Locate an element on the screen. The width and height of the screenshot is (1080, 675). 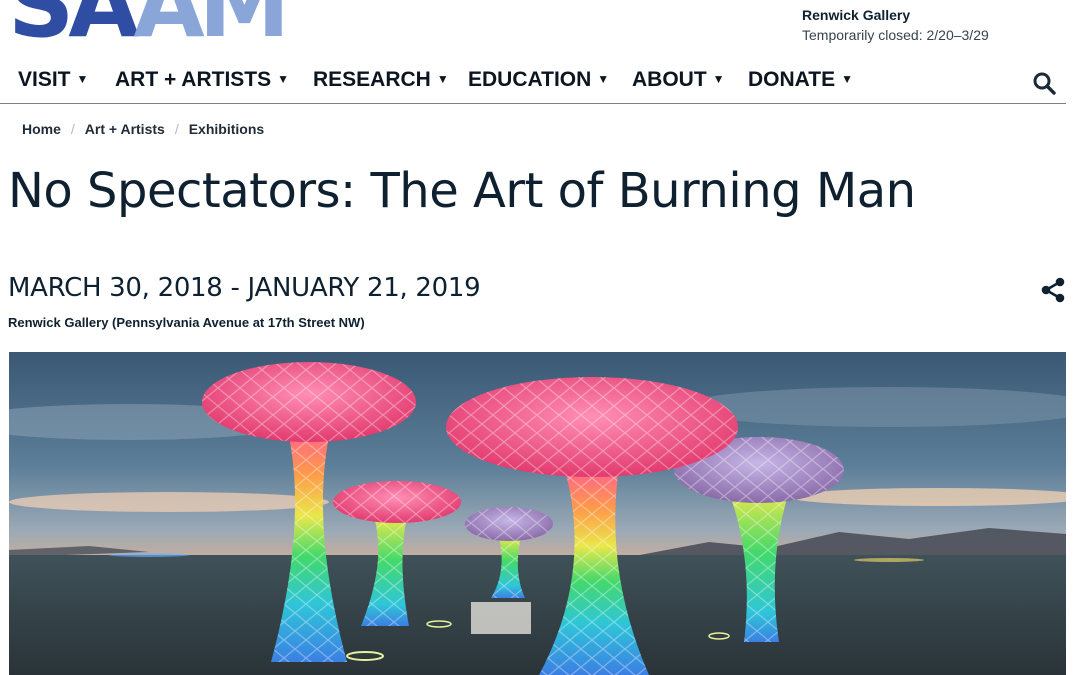
nav-item-research: RESEARCH ▼ is located at coordinates (381, 80).